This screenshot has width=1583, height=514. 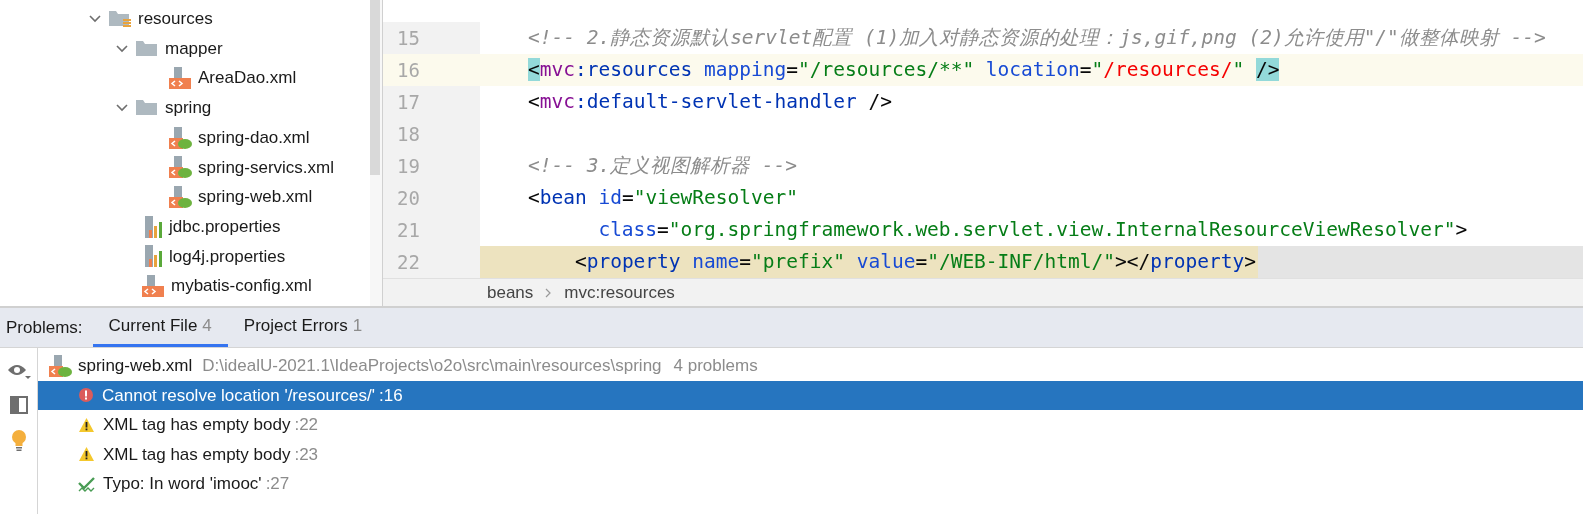 What do you see at coordinates (408, 134) in the screenshot?
I see `line-number: 18` at bounding box center [408, 134].